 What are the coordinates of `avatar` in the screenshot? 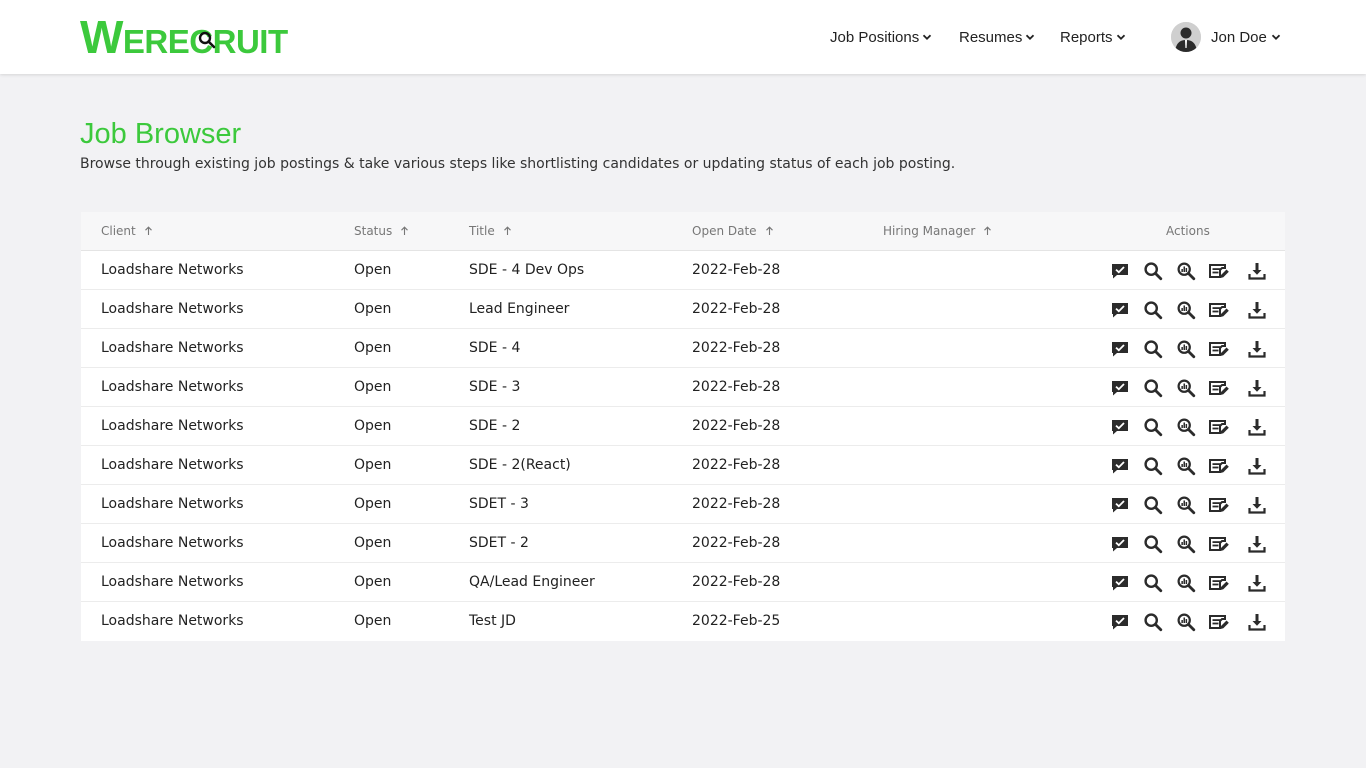 It's located at (1186, 37).